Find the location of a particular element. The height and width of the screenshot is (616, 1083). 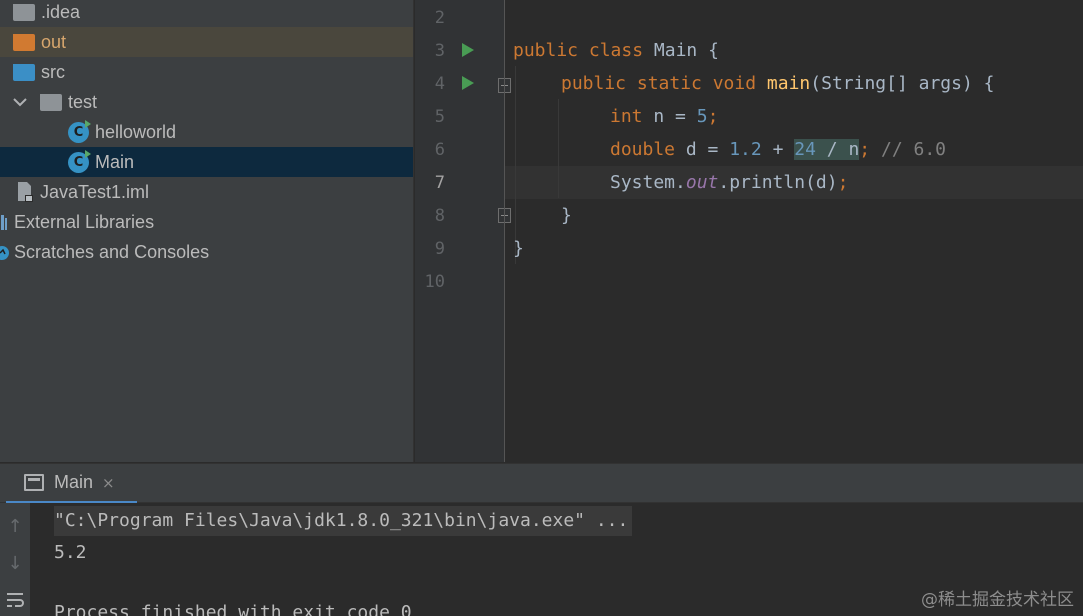

keyword: static is located at coordinates (674, 83).